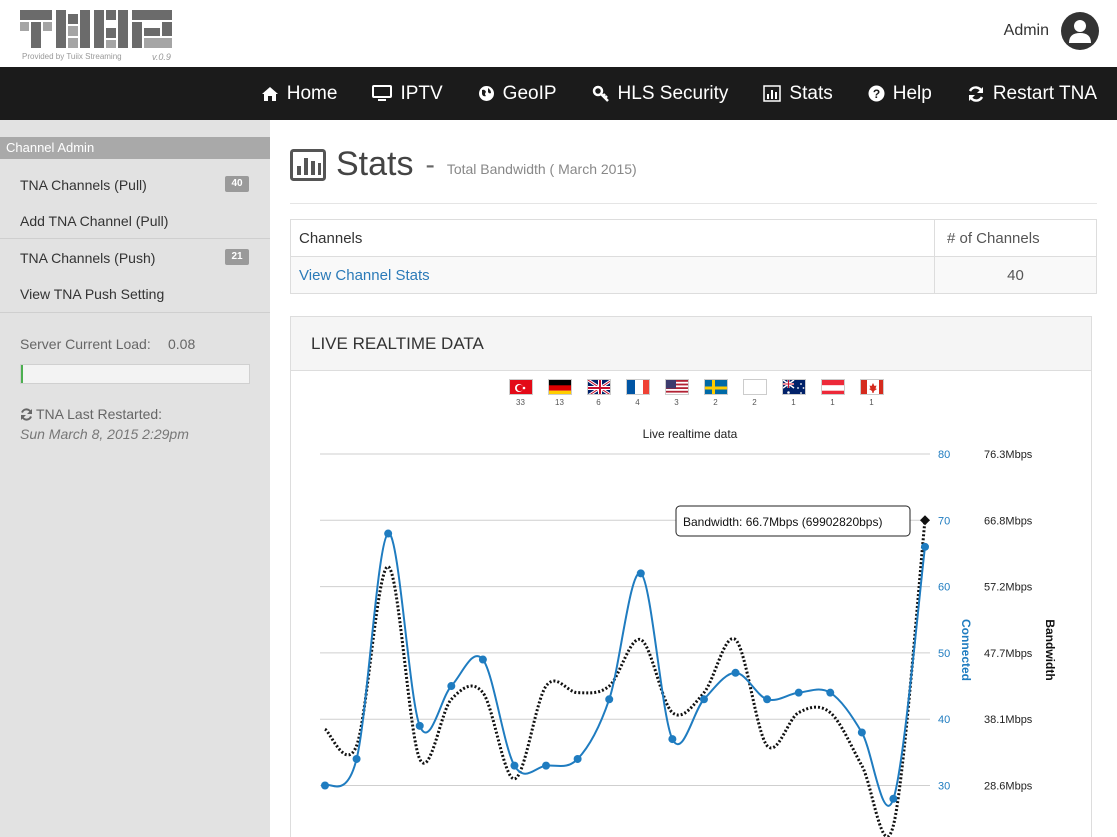 The width and height of the screenshot is (1117, 837). What do you see at coordinates (85, 344) in the screenshot?
I see `server-load-label: Server Current Load:` at bounding box center [85, 344].